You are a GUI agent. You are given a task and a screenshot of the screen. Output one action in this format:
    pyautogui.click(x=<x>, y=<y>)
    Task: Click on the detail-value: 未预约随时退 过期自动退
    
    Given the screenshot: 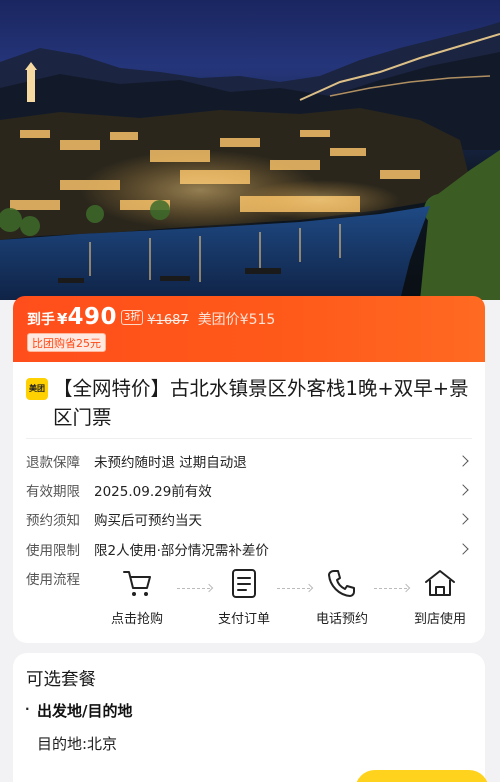 What is the action you would take?
    pyautogui.click(x=170, y=462)
    